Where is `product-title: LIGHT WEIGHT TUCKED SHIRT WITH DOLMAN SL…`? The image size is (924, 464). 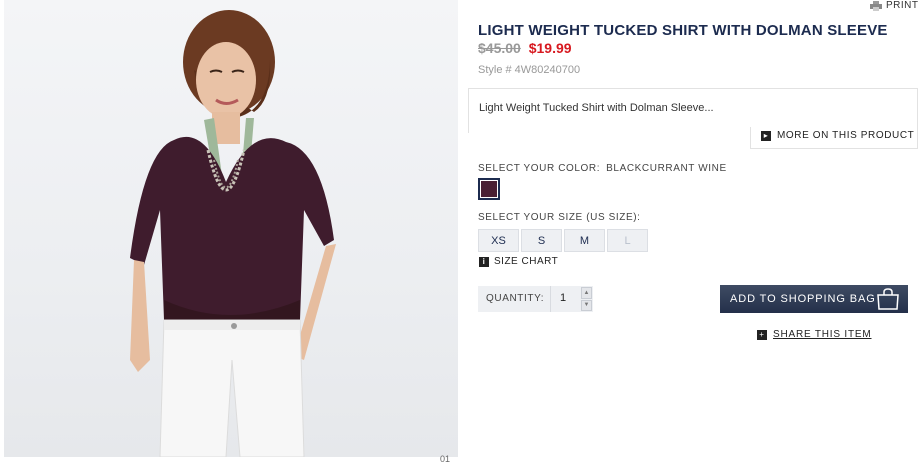 product-title: LIGHT WEIGHT TUCKED SHIRT WITH DOLMAN SL… is located at coordinates (683, 30).